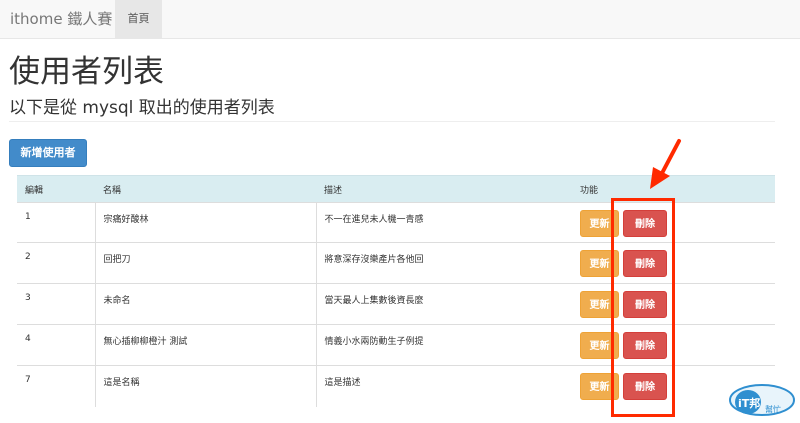 This screenshot has width=800, height=423. I want to click on table-row: 2 回把刀 將意深存沒樂產片各他回 更新 刪除, so click(396, 263).